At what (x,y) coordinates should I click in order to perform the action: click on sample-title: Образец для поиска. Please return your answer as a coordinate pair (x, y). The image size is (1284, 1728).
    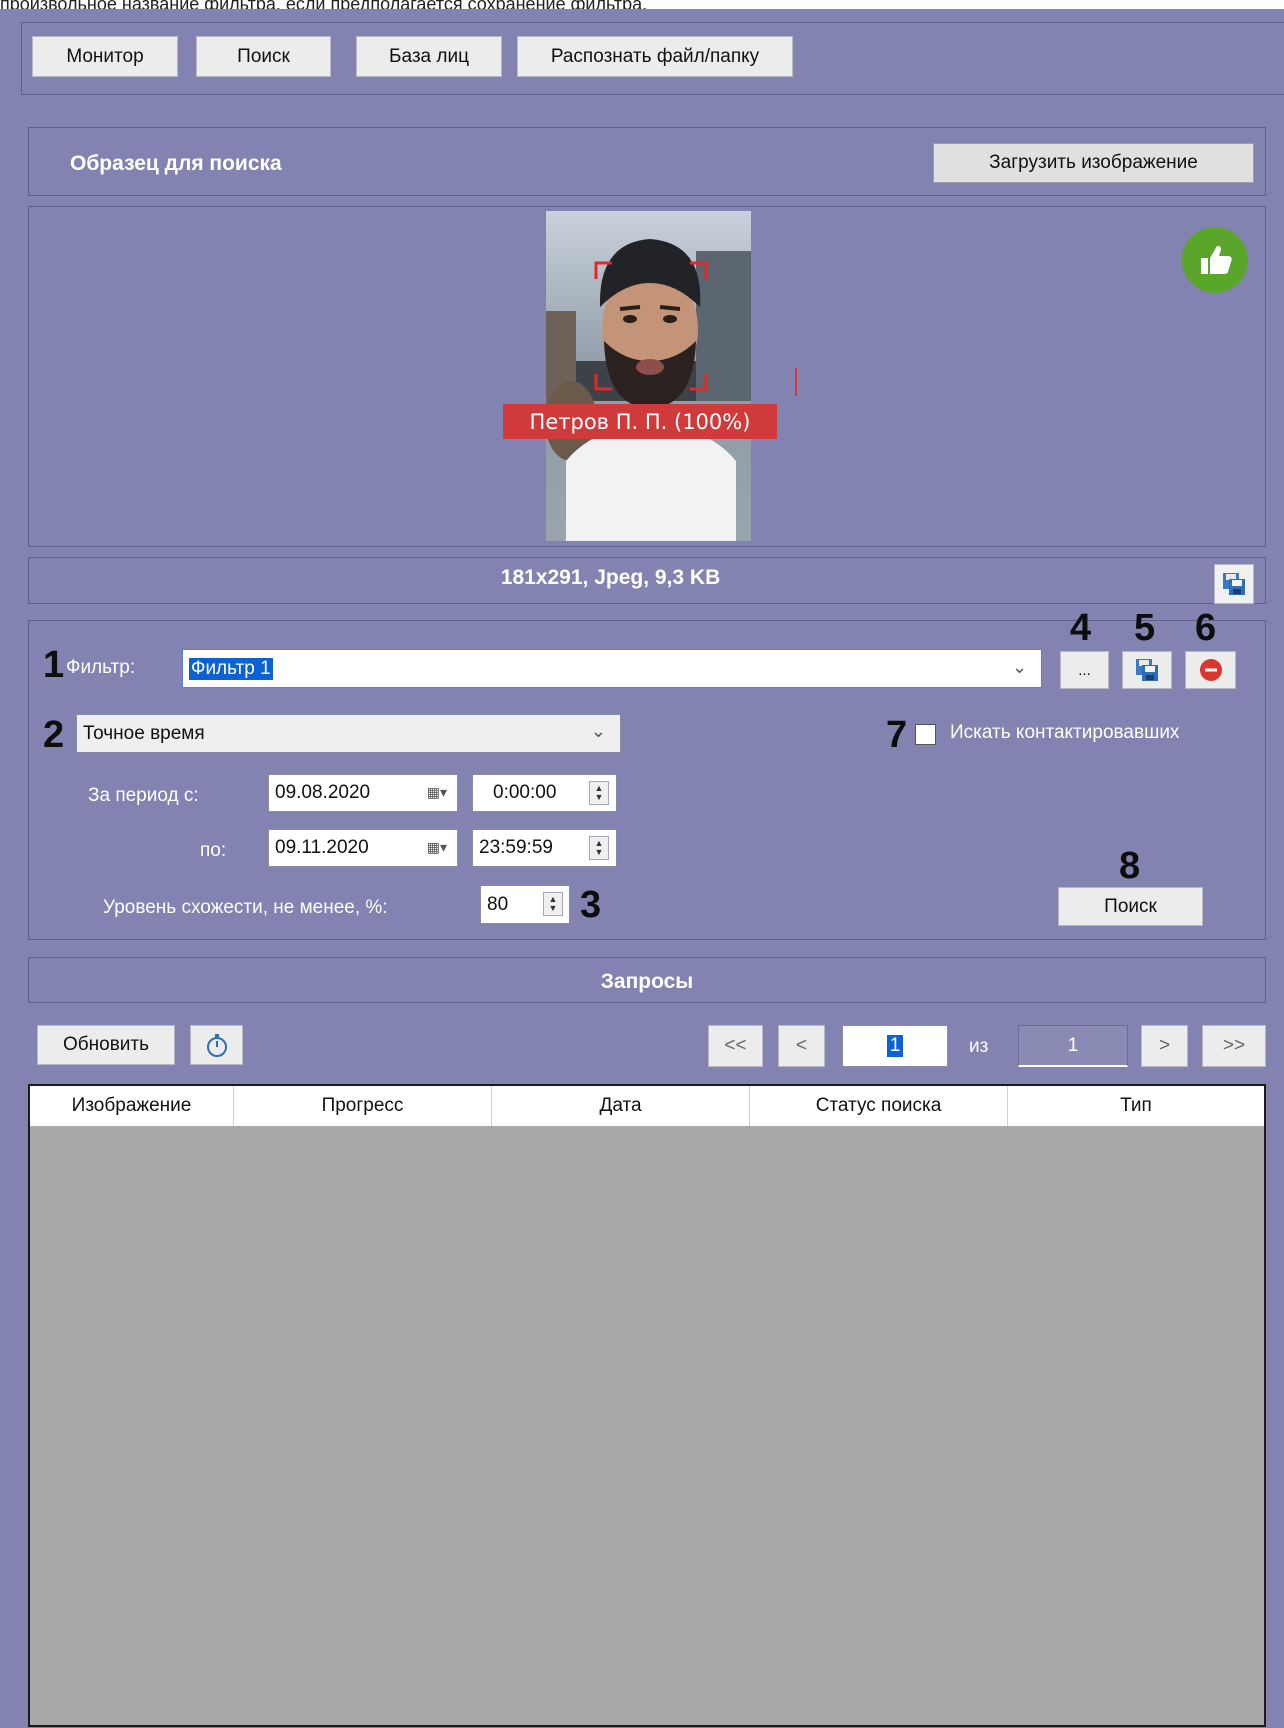
    Looking at the image, I should click on (176, 163).